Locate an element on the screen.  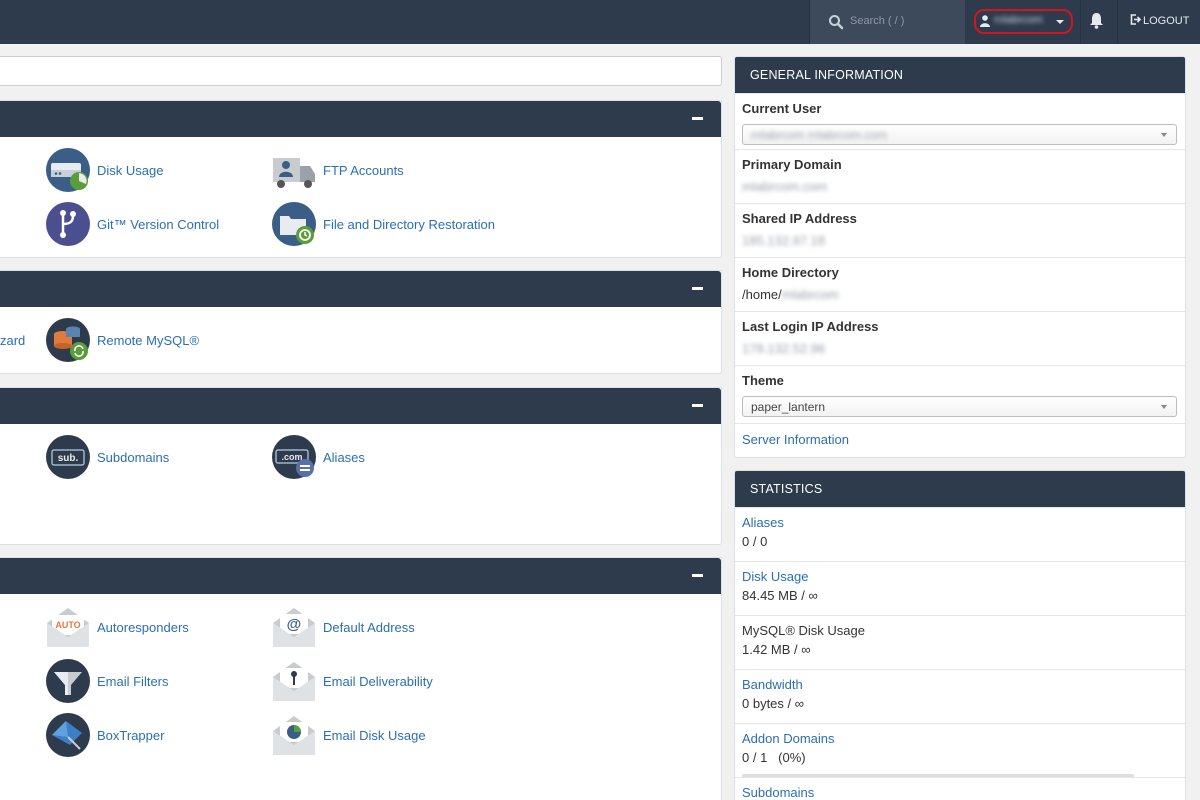
disk-usage-link: Disk Usage is located at coordinates (104, 170).